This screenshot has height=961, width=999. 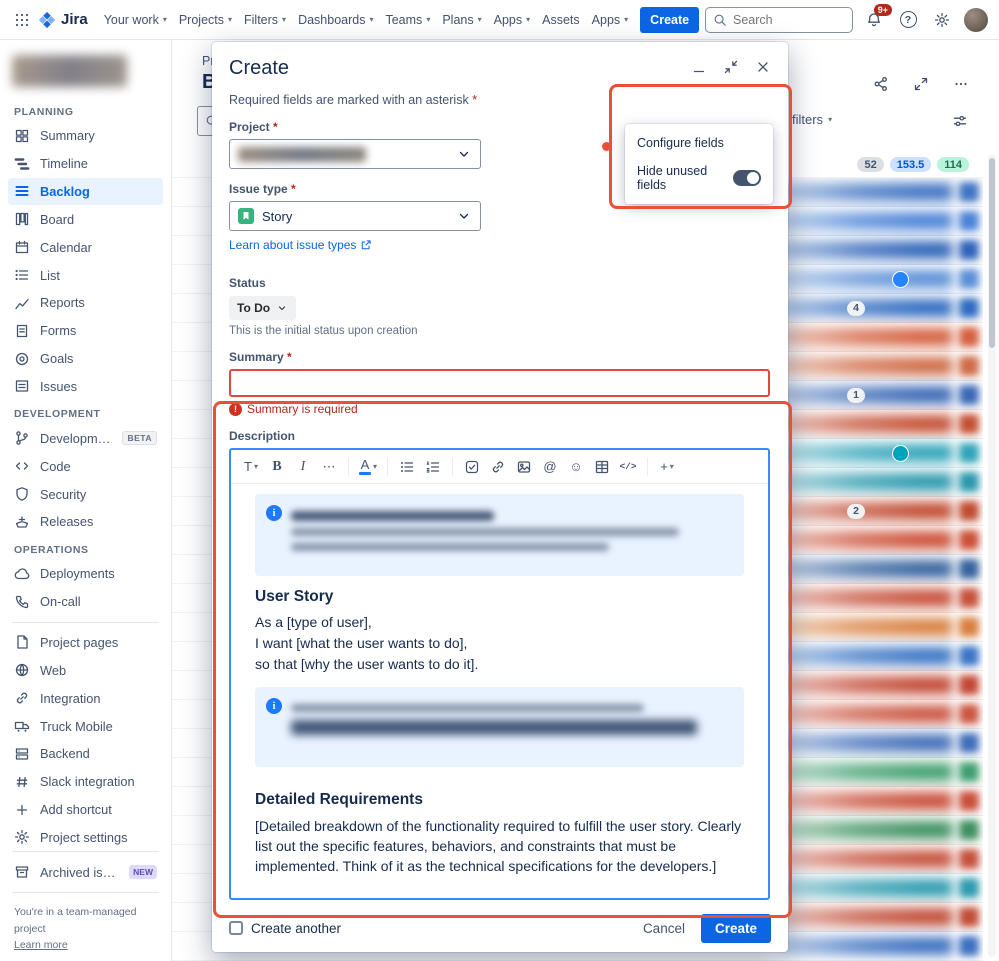 I want to click on text-color-button: A ▾, so click(x=368, y=467).